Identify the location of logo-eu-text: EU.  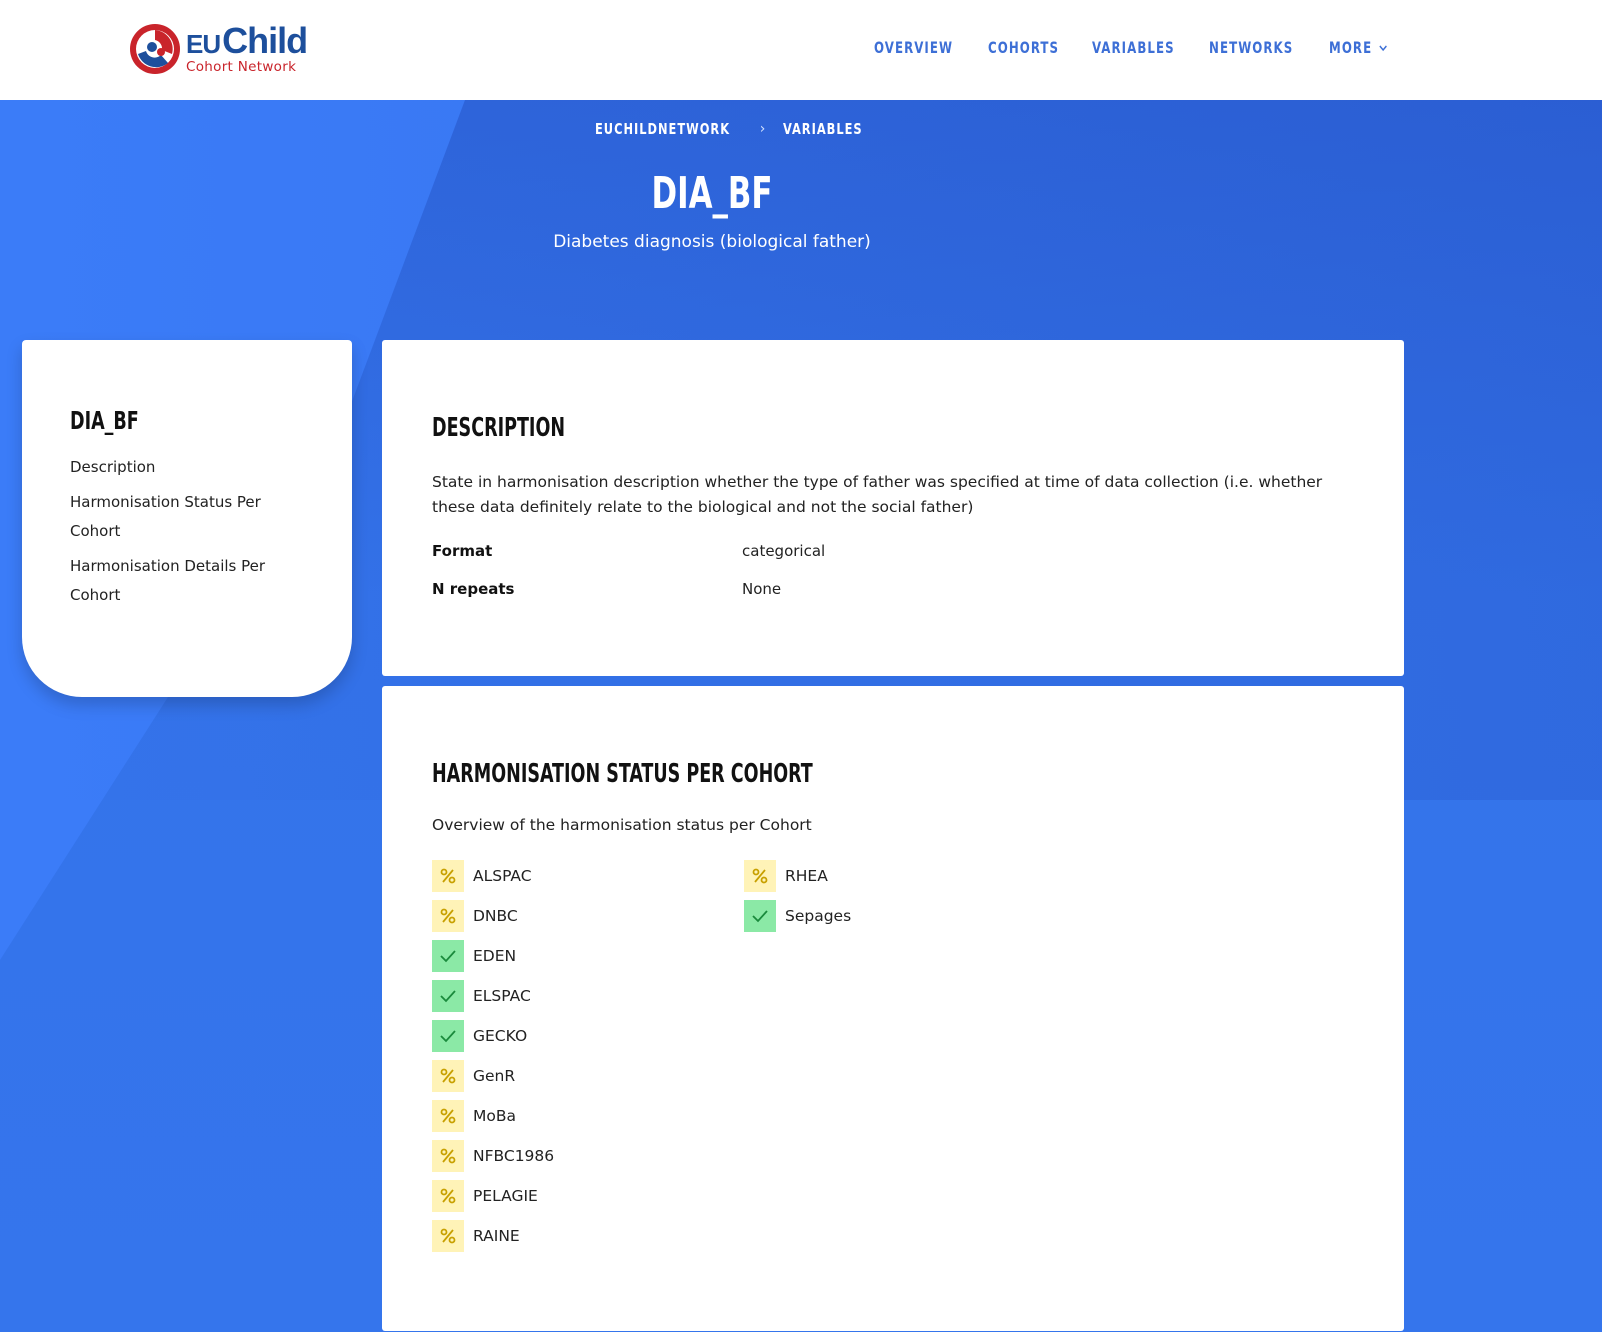
(203, 44).